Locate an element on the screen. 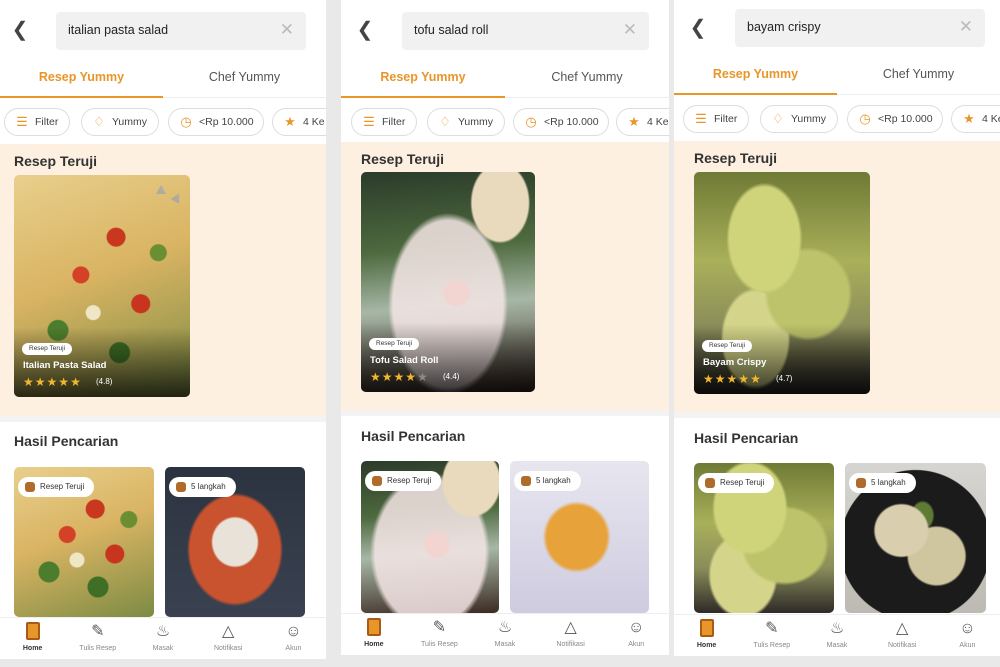 The height and width of the screenshot is (667, 1000). search-input: tofu salad roll ✕ is located at coordinates (525, 31).